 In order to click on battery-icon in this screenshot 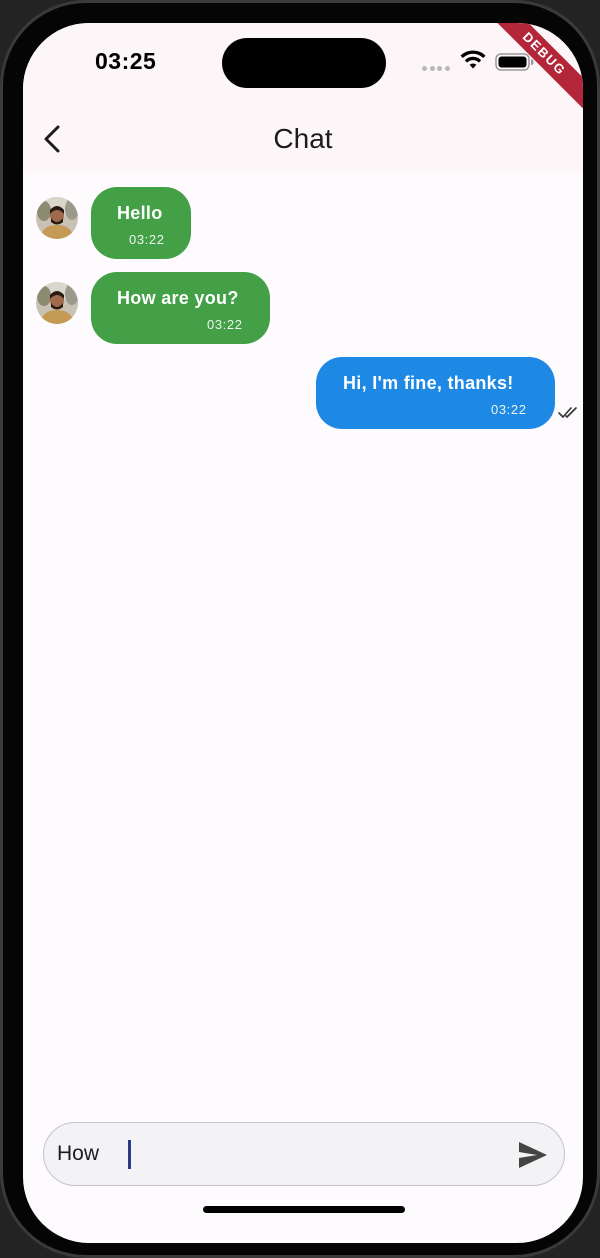, I will do `click(514, 62)`.